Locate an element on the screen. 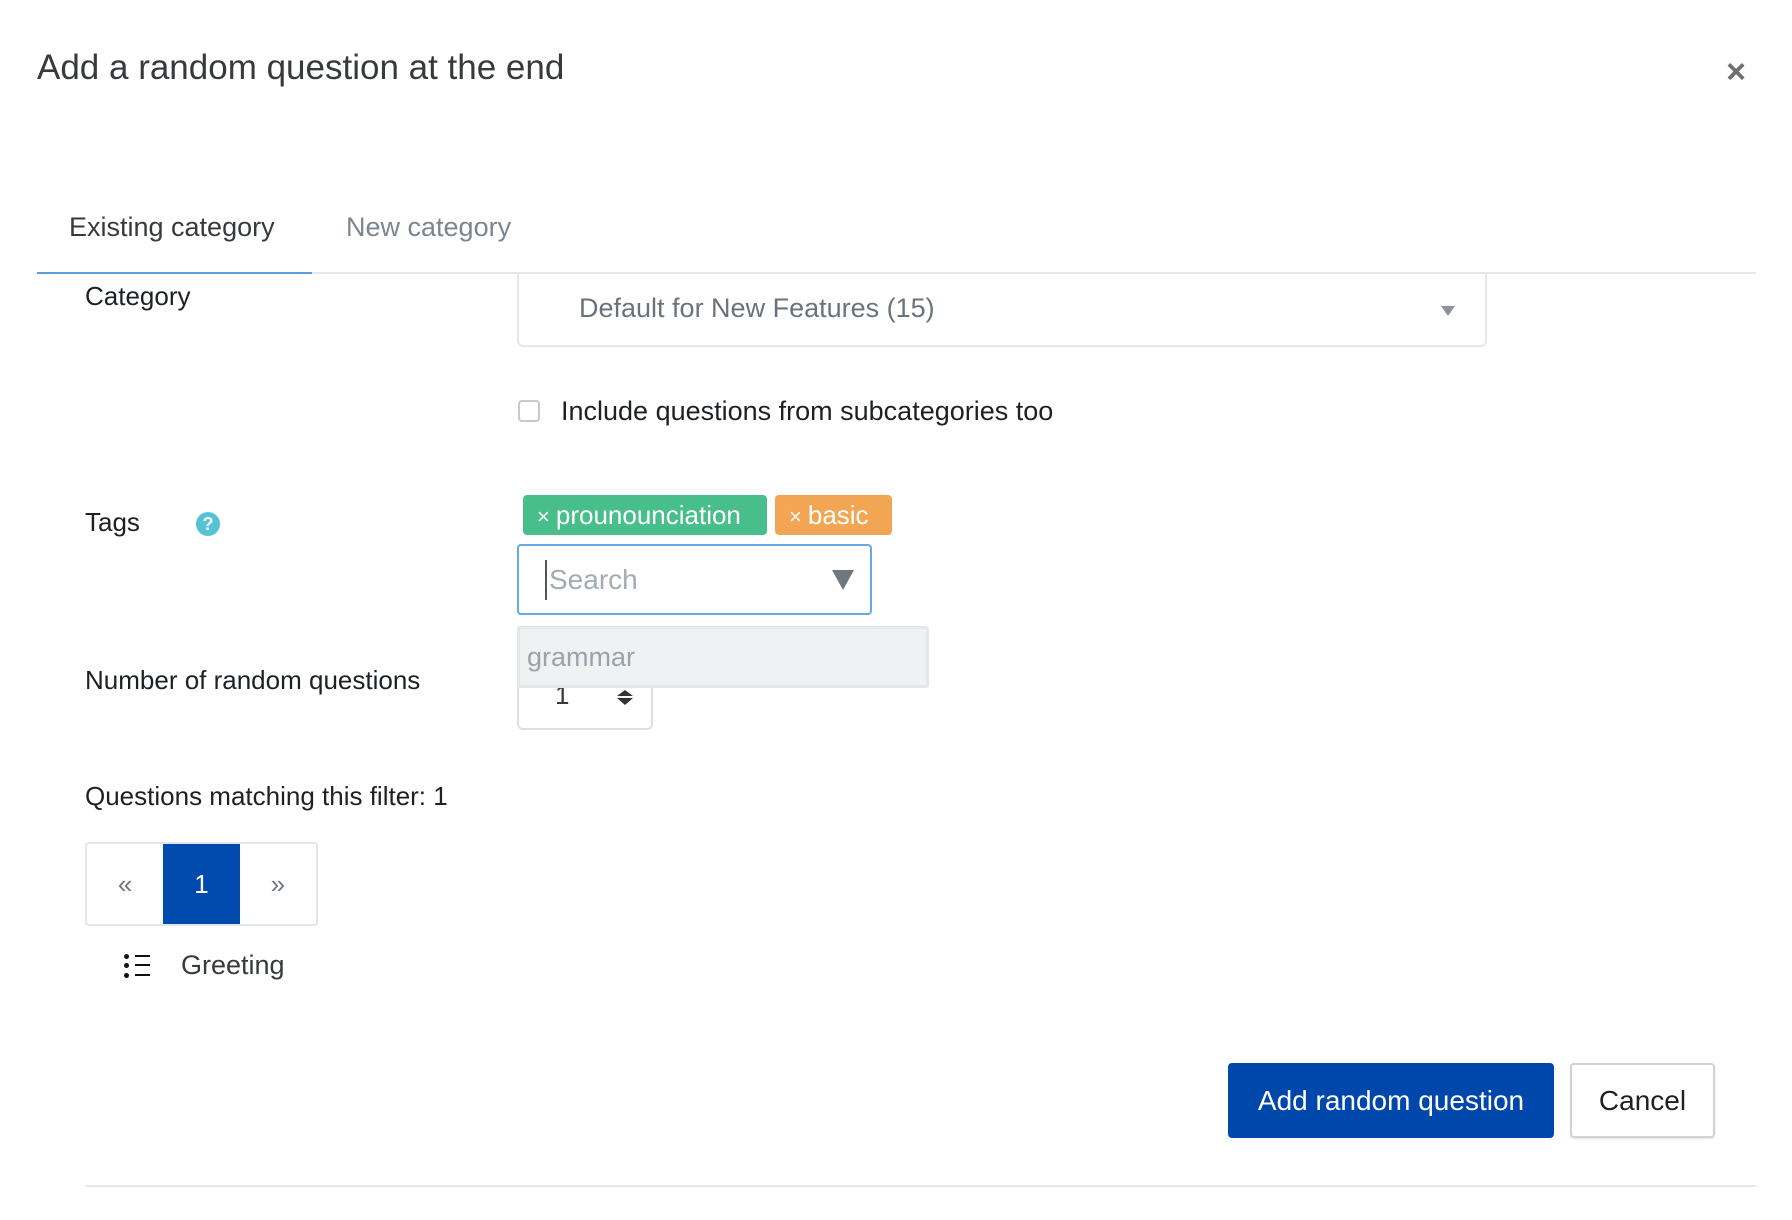 Image resolution: width=1792 pixels, height=1220 pixels. pagination: « 1 » is located at coordinates (201, 884).